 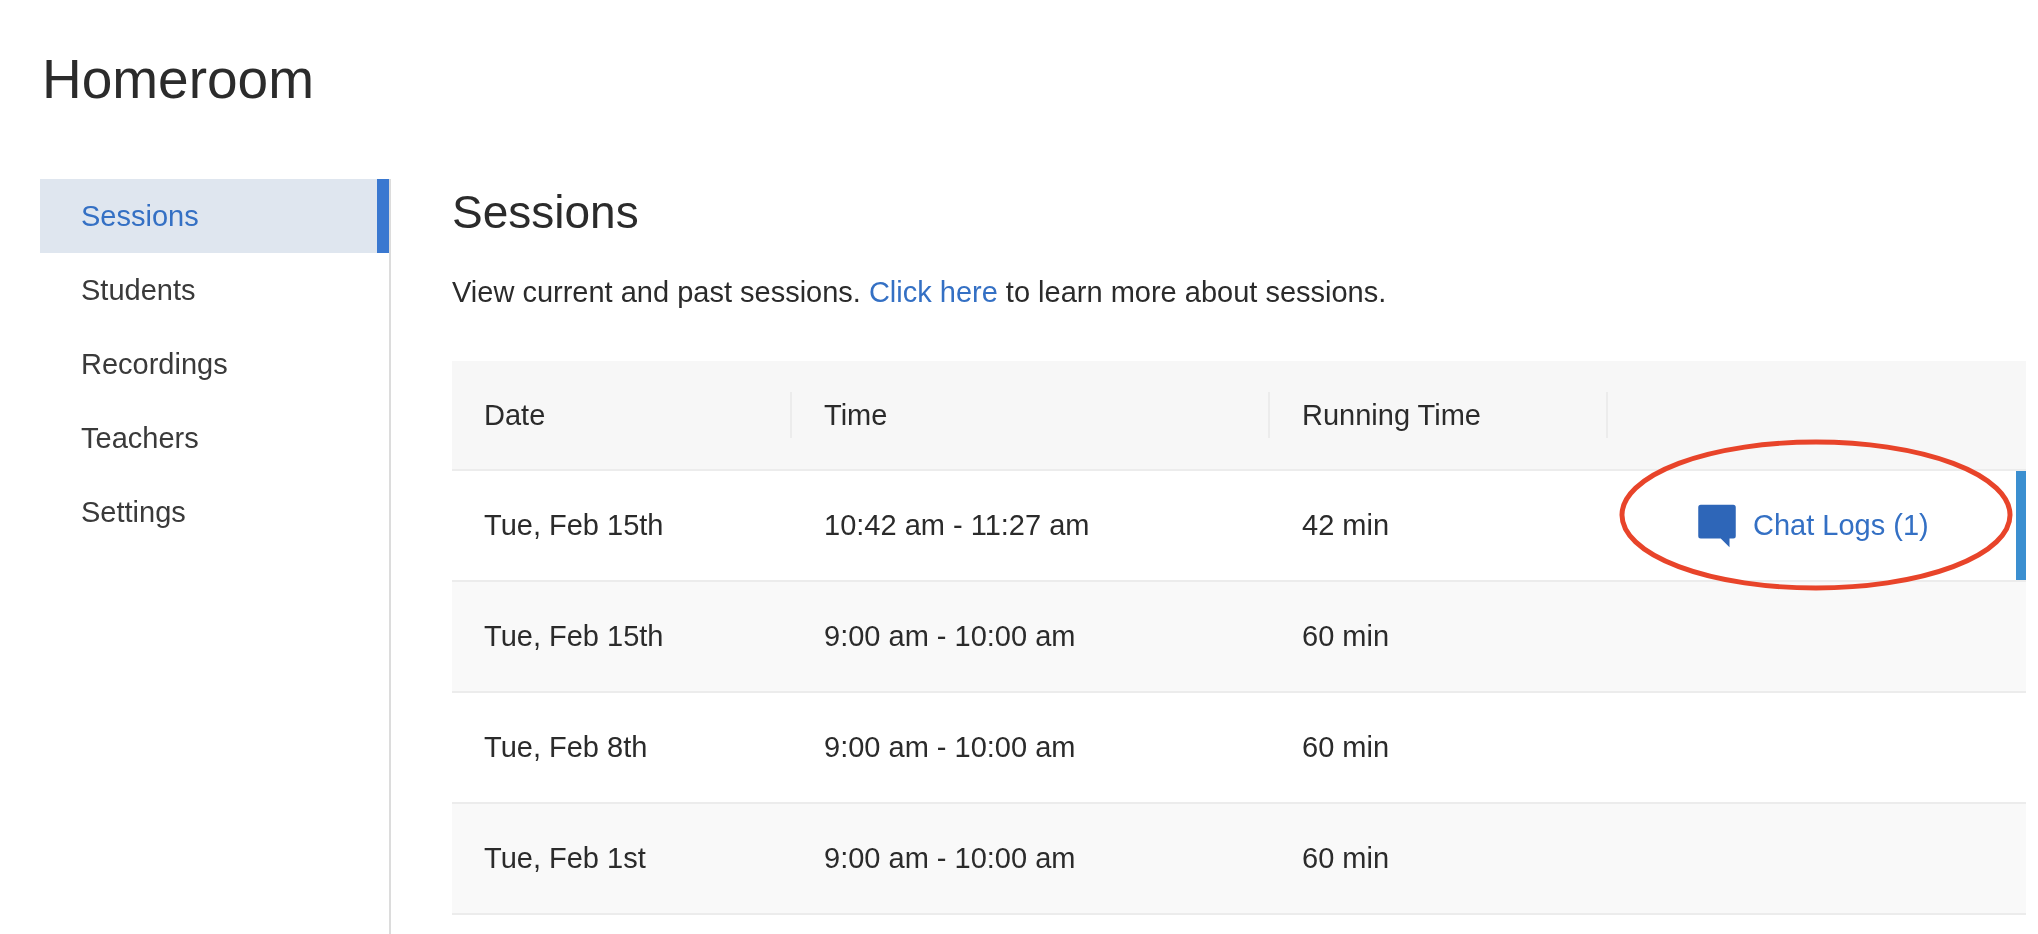 I want to click on column-header: Time, so click(x=856, y=415).